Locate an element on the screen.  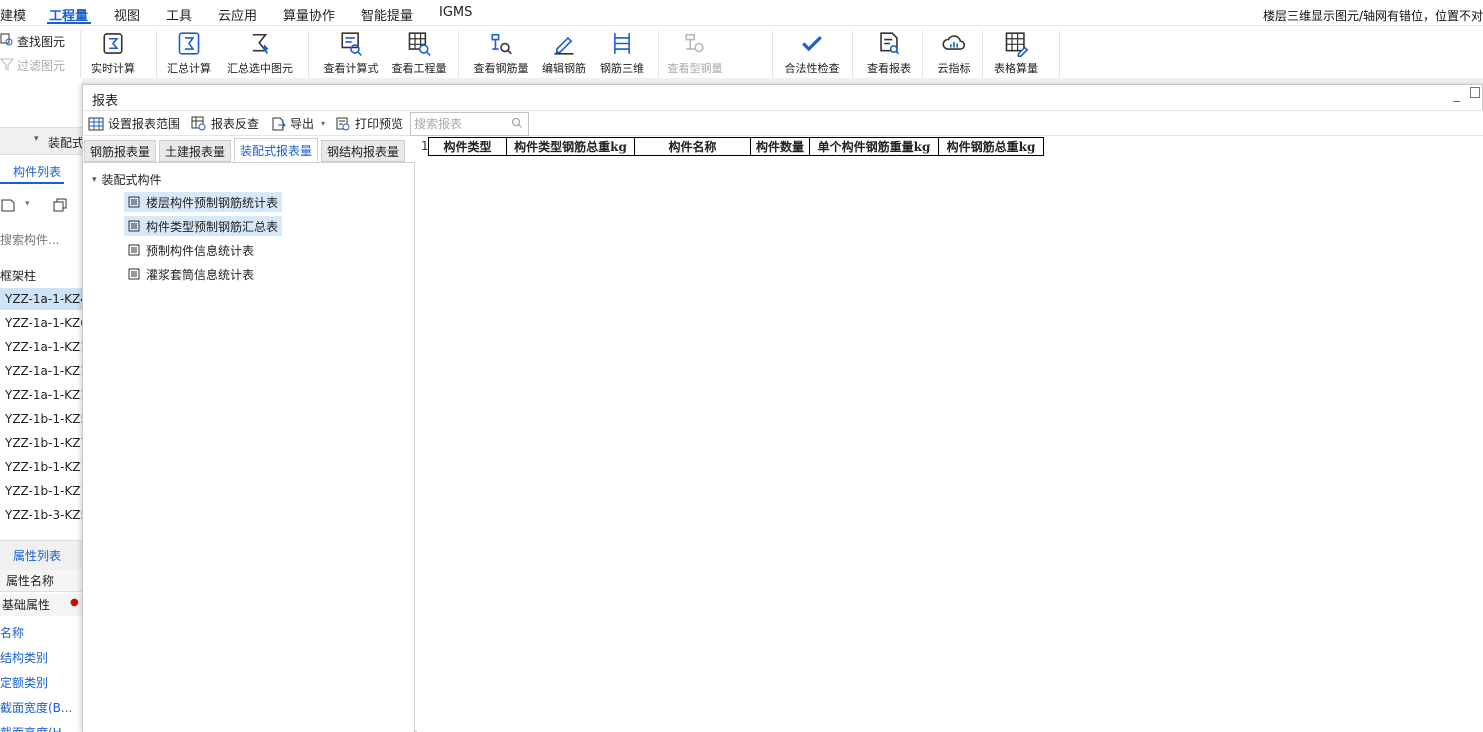
menu-tools: 工具 is located at coordinates (179, 14).